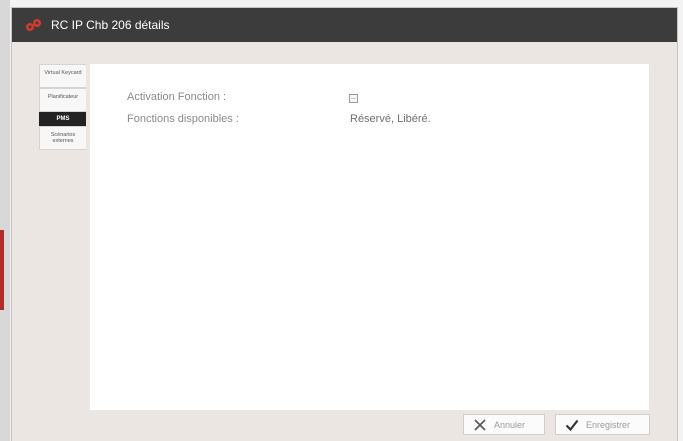  What do you see at coordinates (183, 119) in the screenshot?
I see `functions-label: Fonctions disponibles :` at bounding box center [183, 119].